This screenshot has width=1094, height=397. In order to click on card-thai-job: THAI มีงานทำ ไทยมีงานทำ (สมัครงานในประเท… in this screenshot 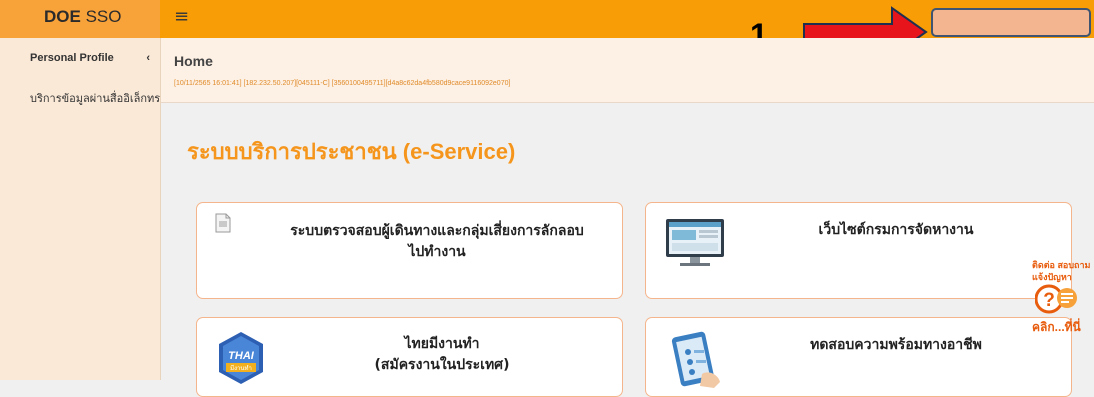, I will do `click(409, 357)`.